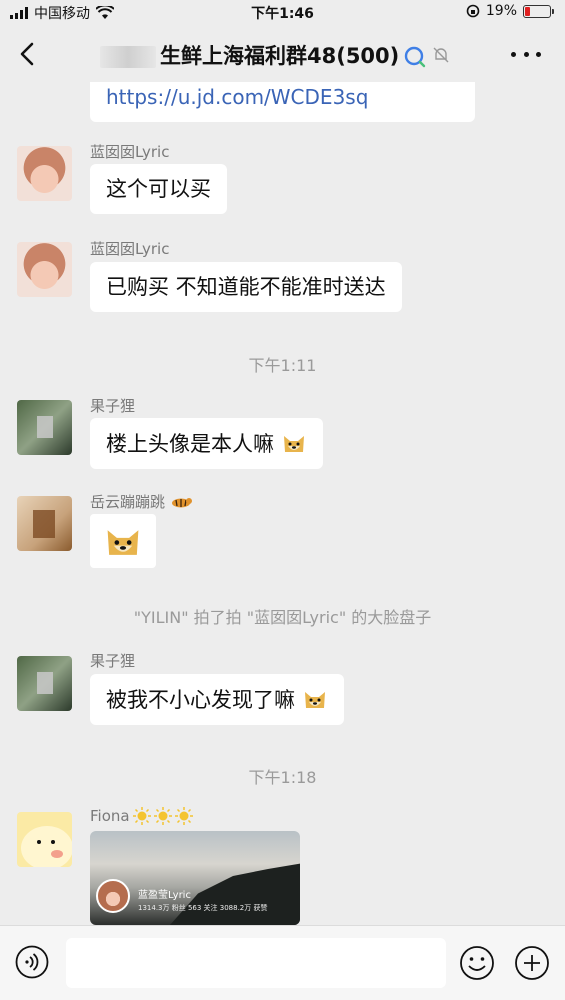 Image resolution: width=565 pixels, height=1000 pixels. I want to click on sticker-message, so click(123, 541).